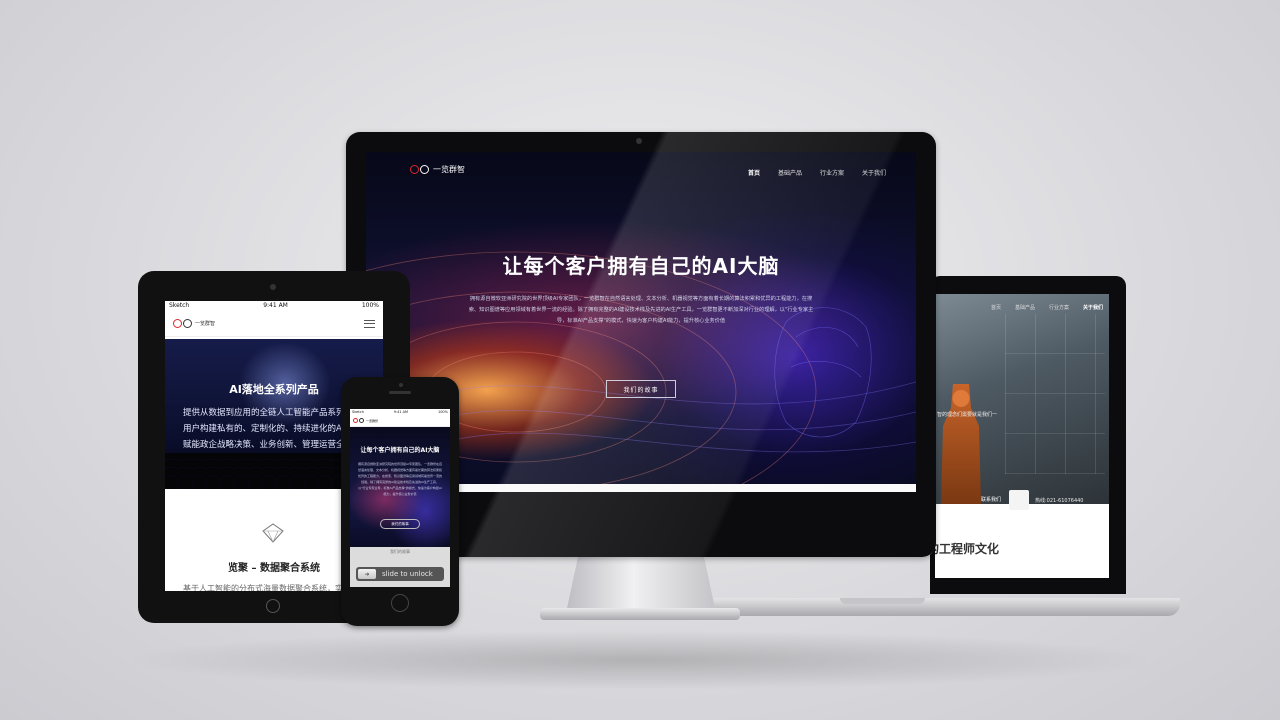  Describe the element at coordinates (996, 307) in the screenshot. I see `laptop-nav-home: 首页` at that location.